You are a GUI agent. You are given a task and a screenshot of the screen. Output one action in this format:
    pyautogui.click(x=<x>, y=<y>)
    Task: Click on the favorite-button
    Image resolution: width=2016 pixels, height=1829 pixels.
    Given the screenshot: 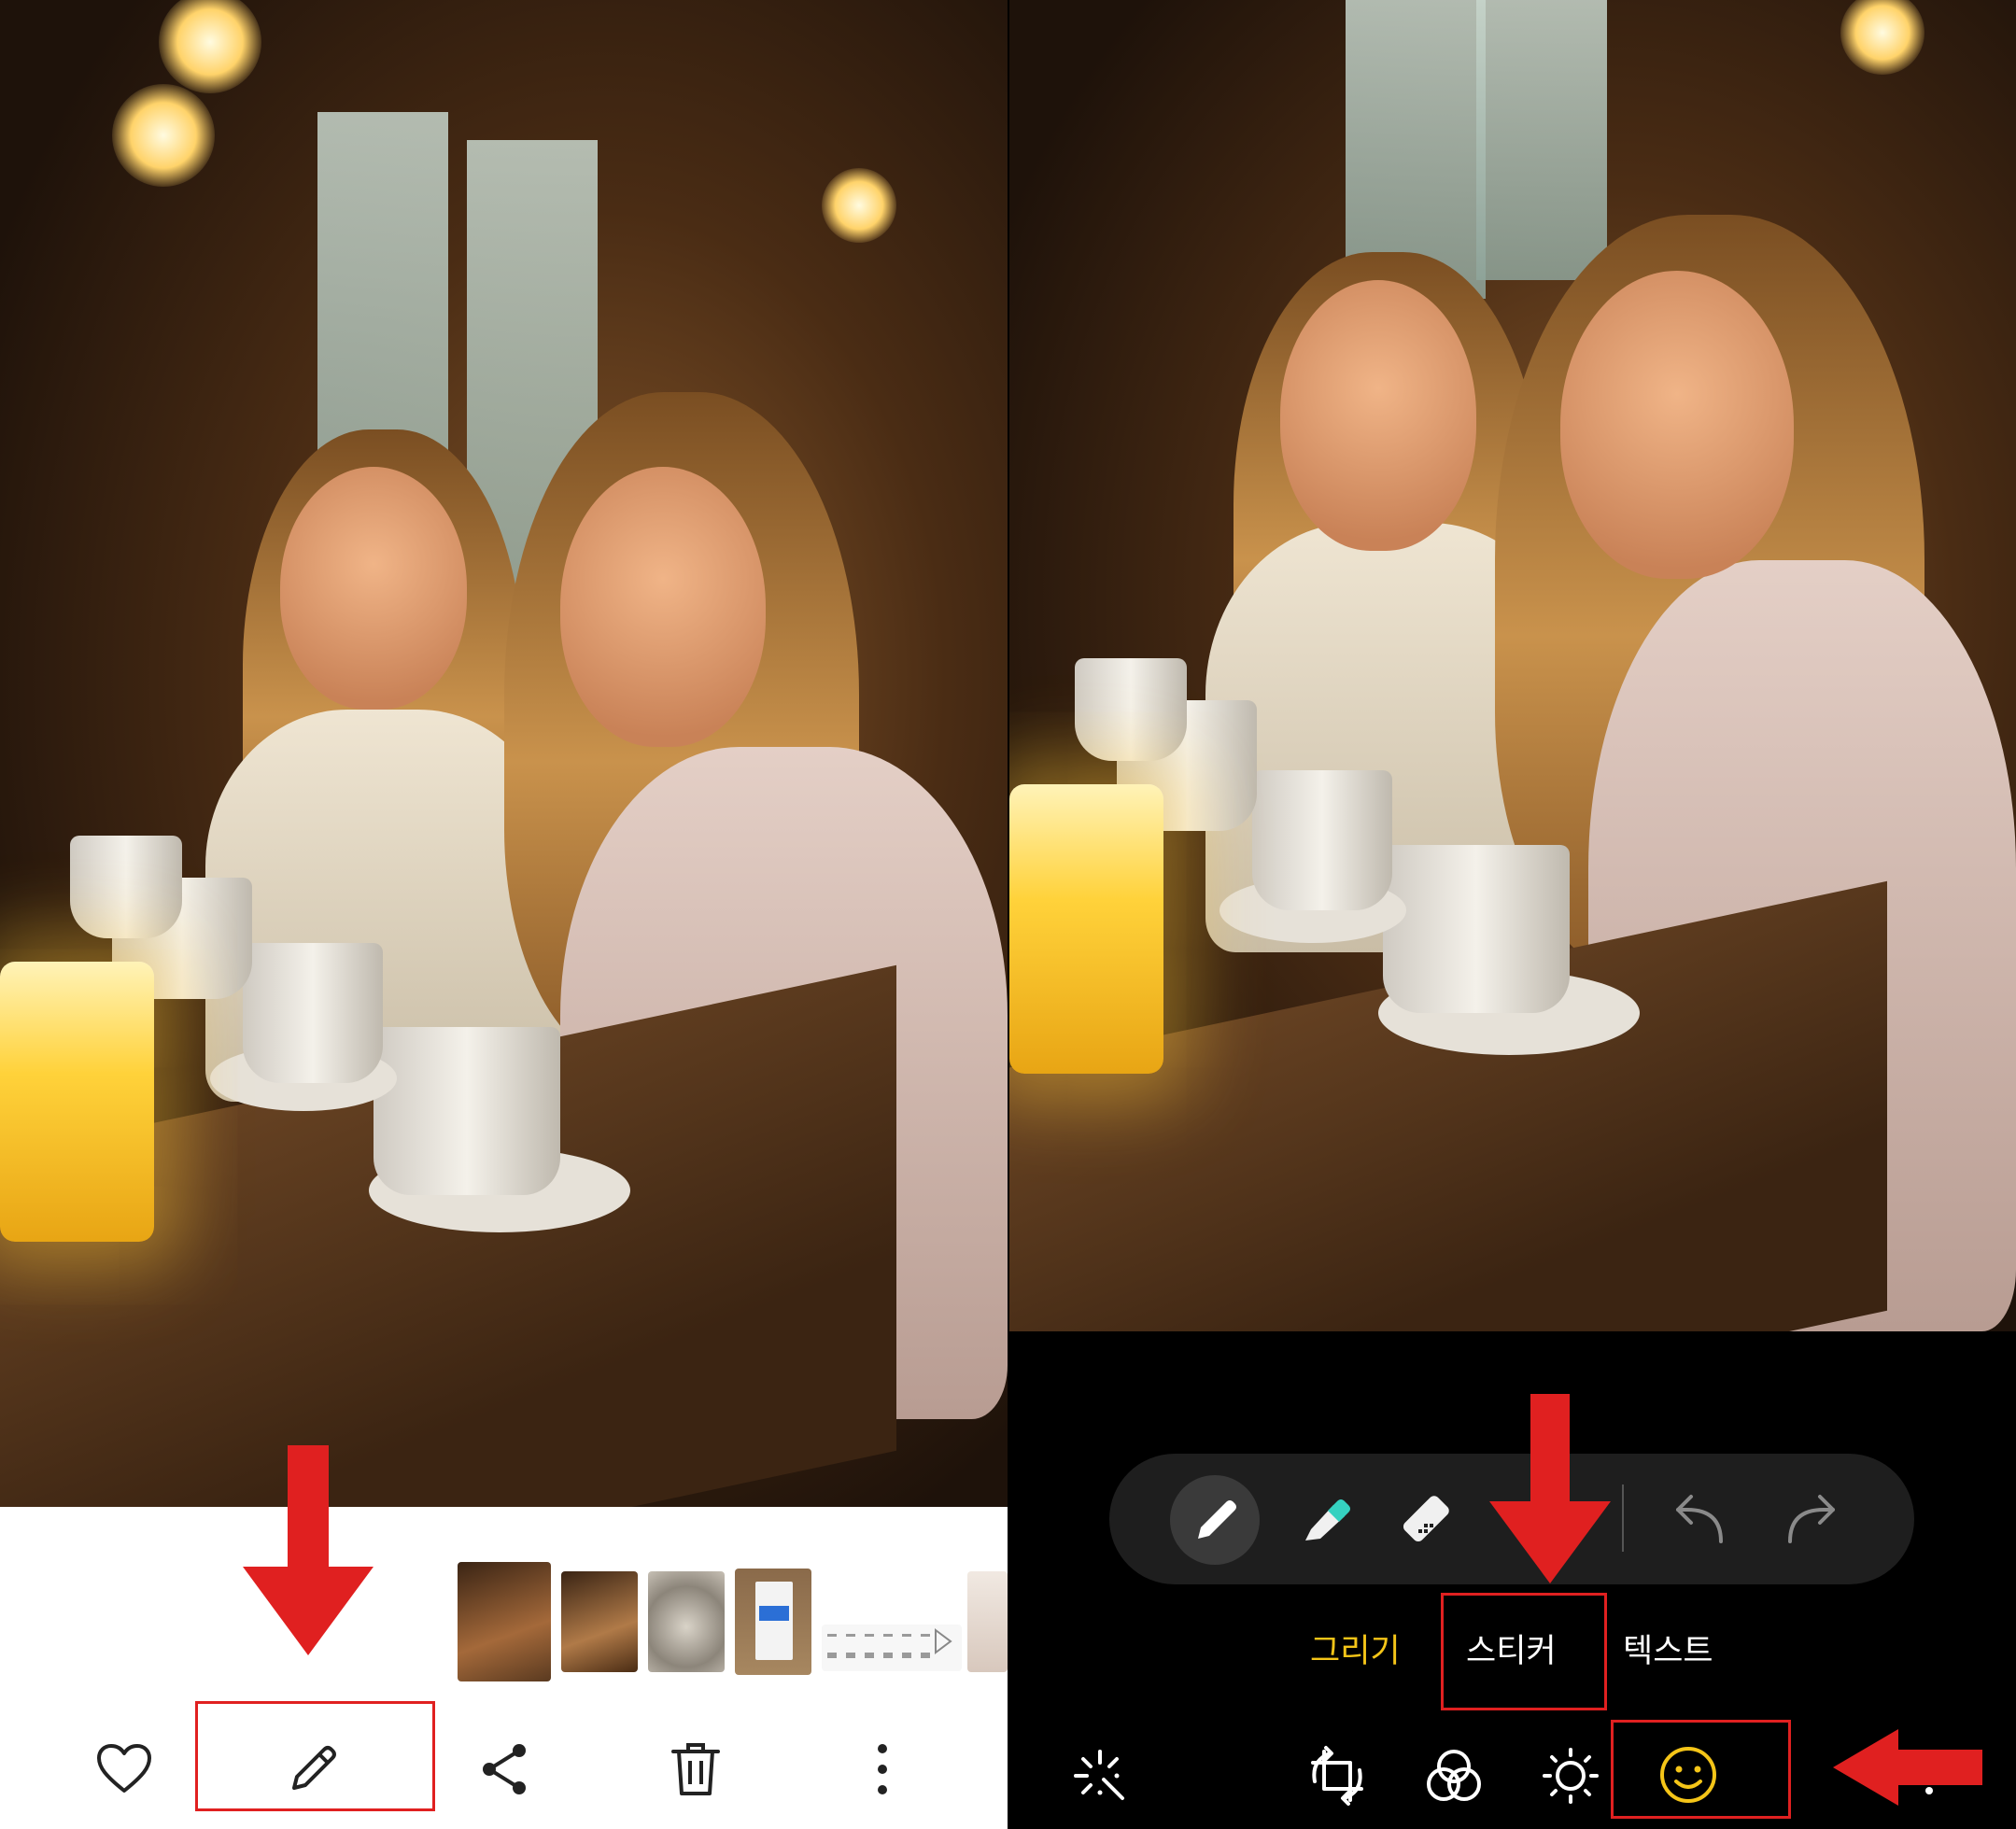 What is the action you would take?
    pyautogui.click(x=124, y=1769)
    